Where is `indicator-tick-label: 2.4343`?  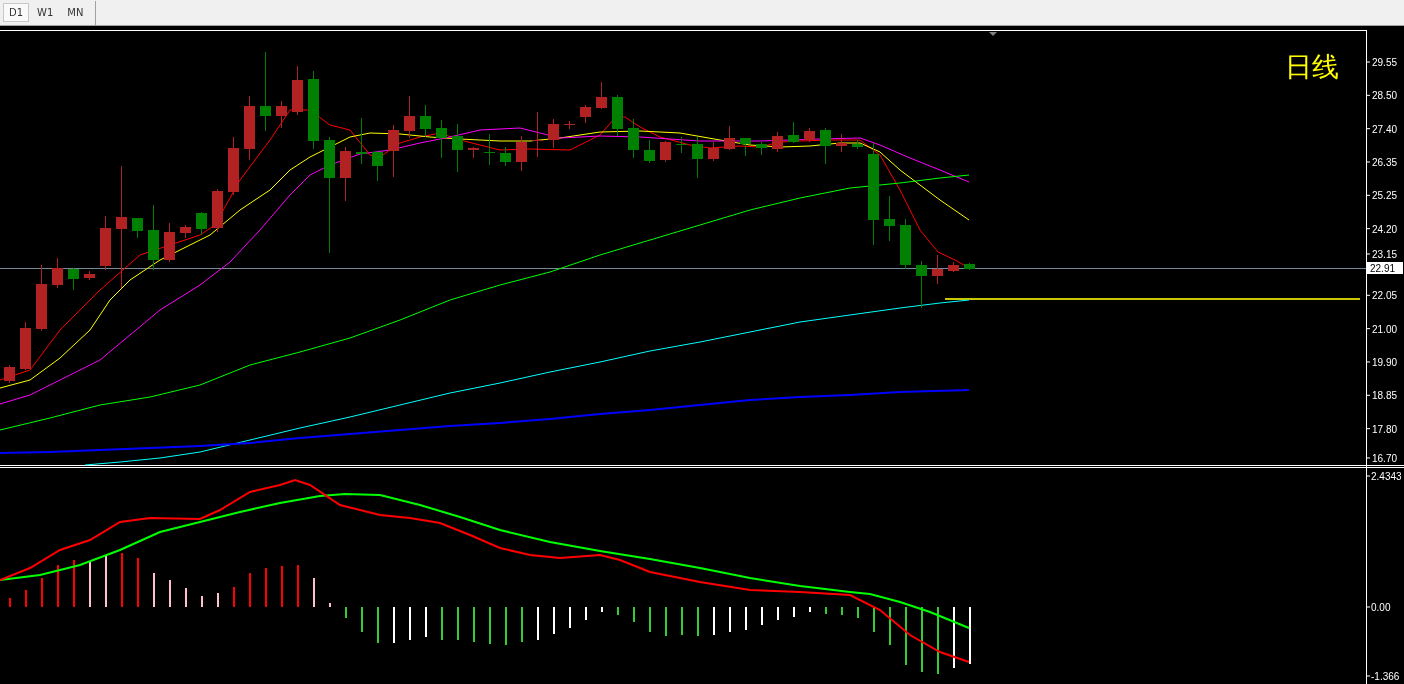
indicator-tick-label: 2.4343 is located at coordinates (1386, 476).